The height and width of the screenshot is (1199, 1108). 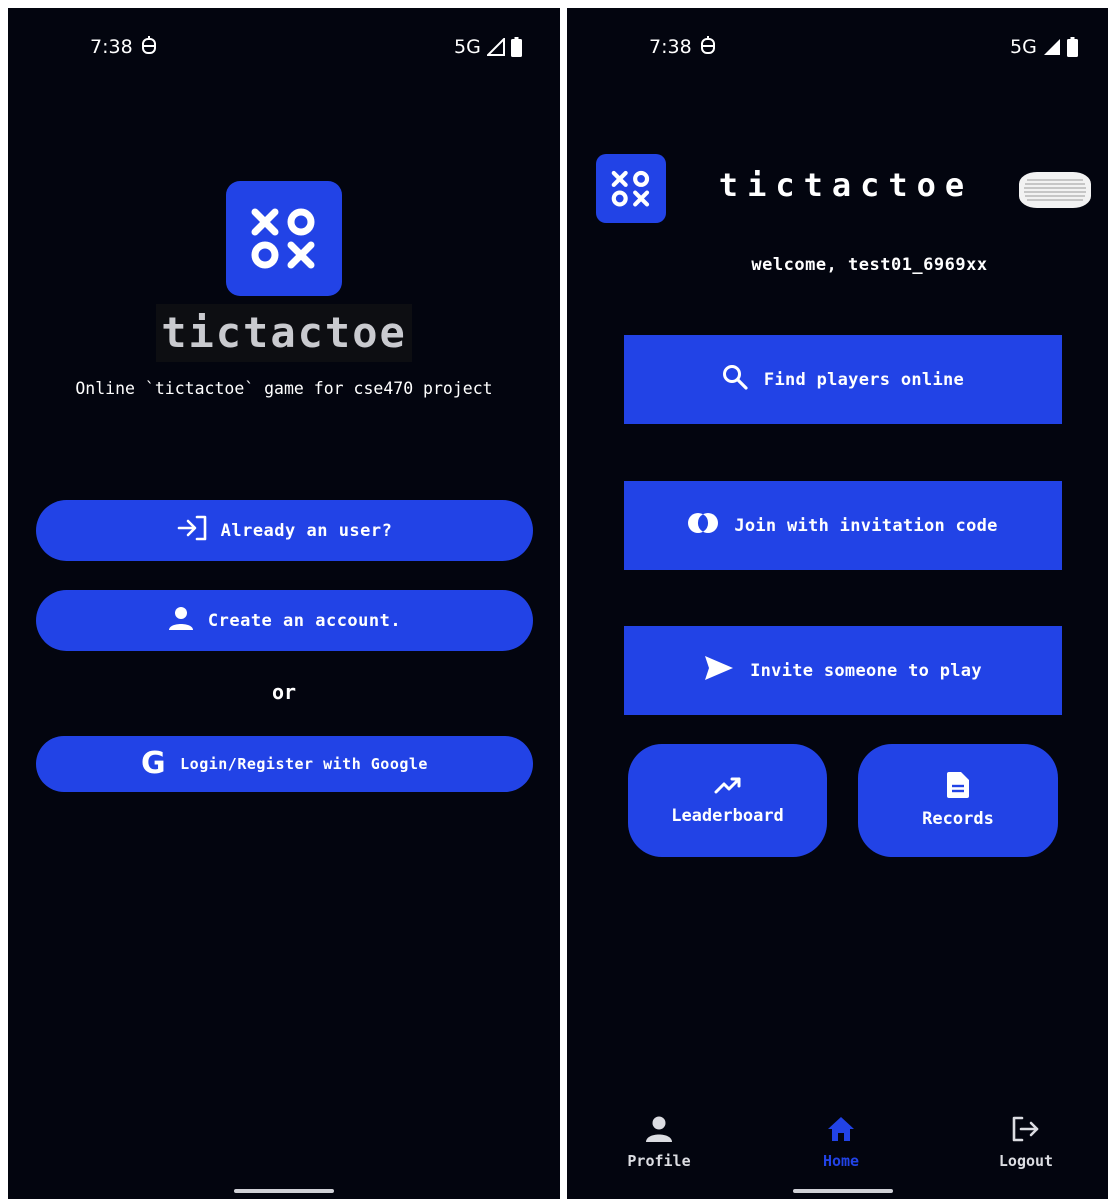 What do you see at coordinates (841, 1131) in the screenshot?
I see `home-icon` at bounding box center [841, 1131].